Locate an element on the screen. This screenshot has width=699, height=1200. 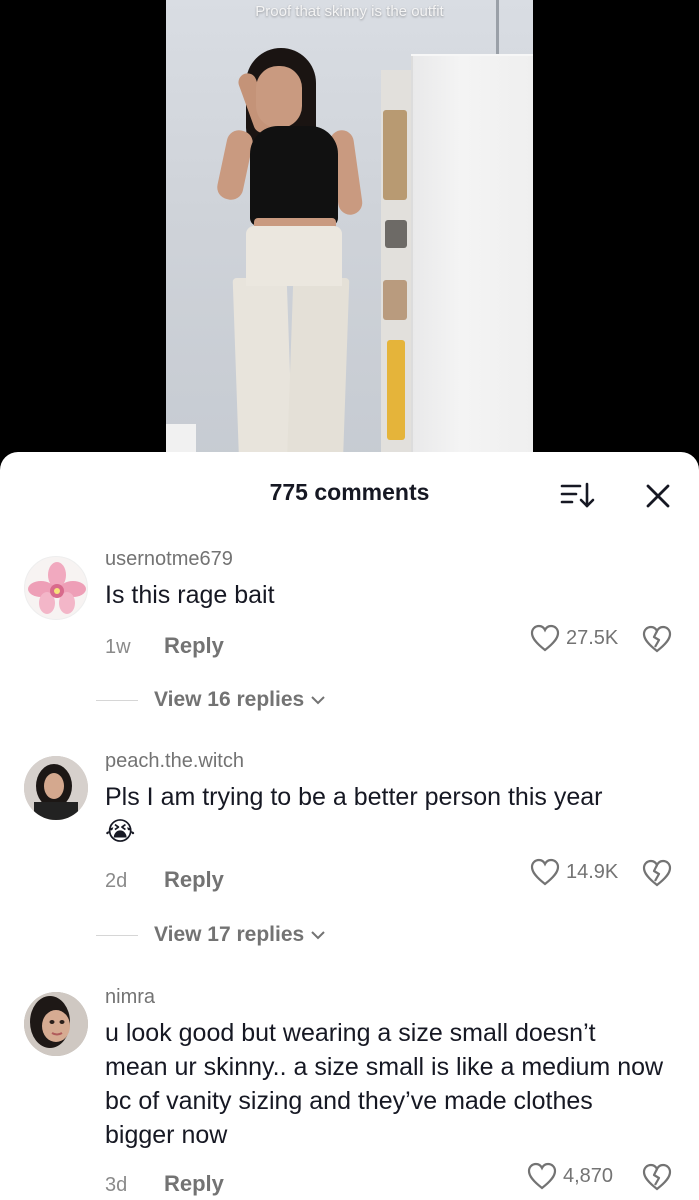
view-replies-button: View 17 replies is located at coordinates (211, 935).